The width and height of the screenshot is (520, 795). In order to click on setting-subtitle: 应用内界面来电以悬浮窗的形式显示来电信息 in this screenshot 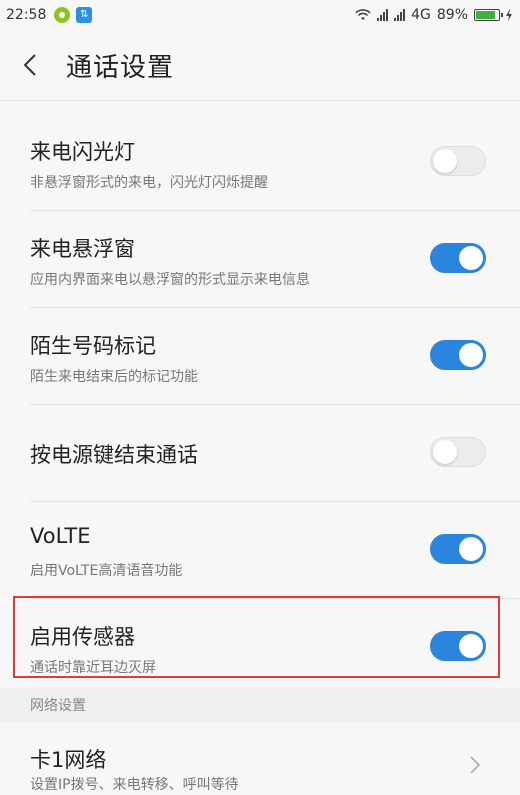, I will do `click(170, 280)`.